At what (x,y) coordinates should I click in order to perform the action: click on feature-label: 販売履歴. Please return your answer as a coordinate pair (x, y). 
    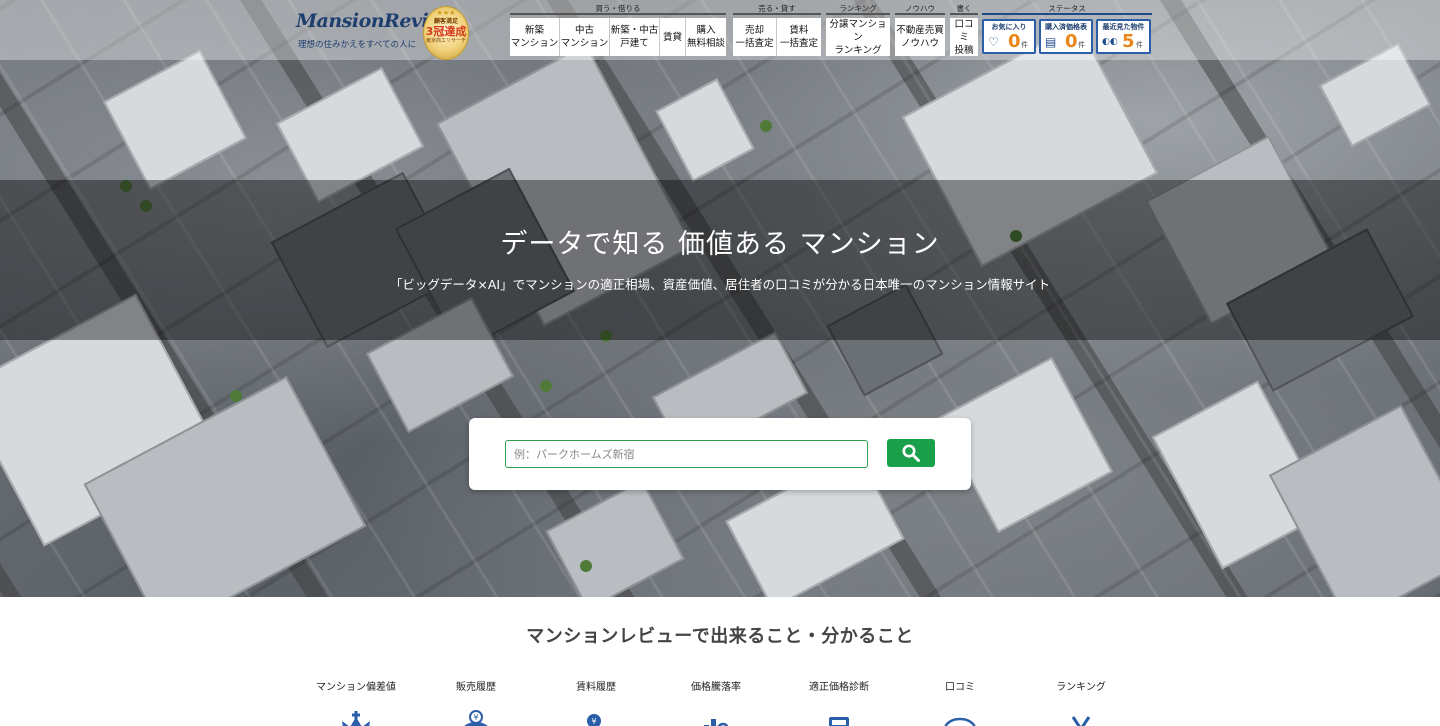
    Looking at the image, I should click on (476, 687).